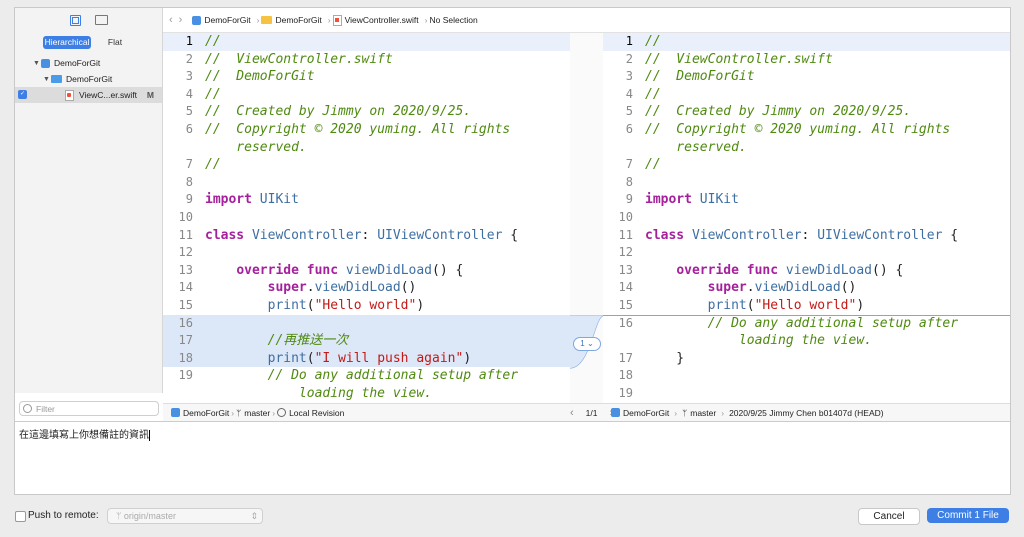  I want to click on breadcrumb-selection: No Selection, so click(453, 20).